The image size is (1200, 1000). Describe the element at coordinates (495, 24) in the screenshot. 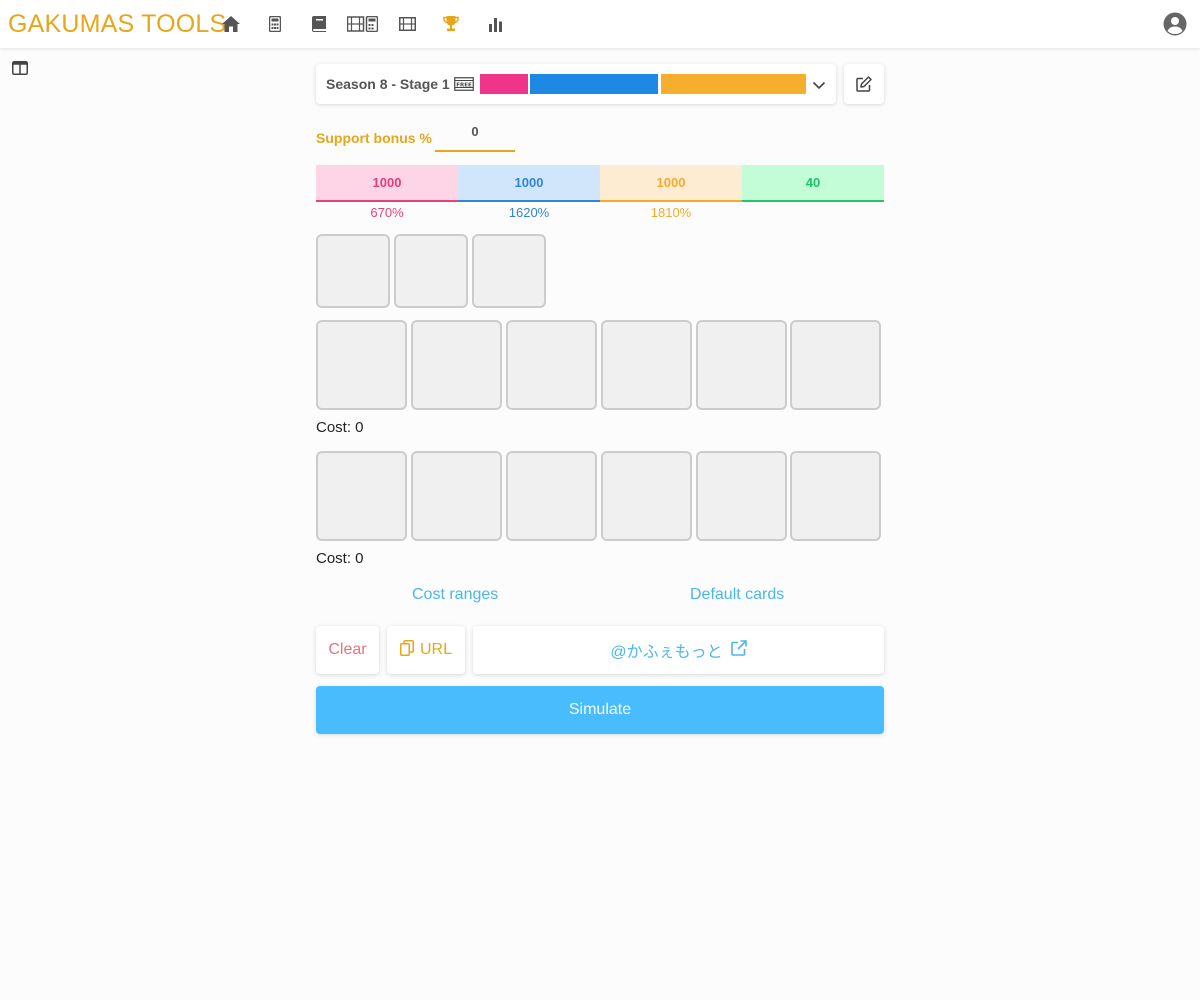

I see `bar-chart-icon` at that location.